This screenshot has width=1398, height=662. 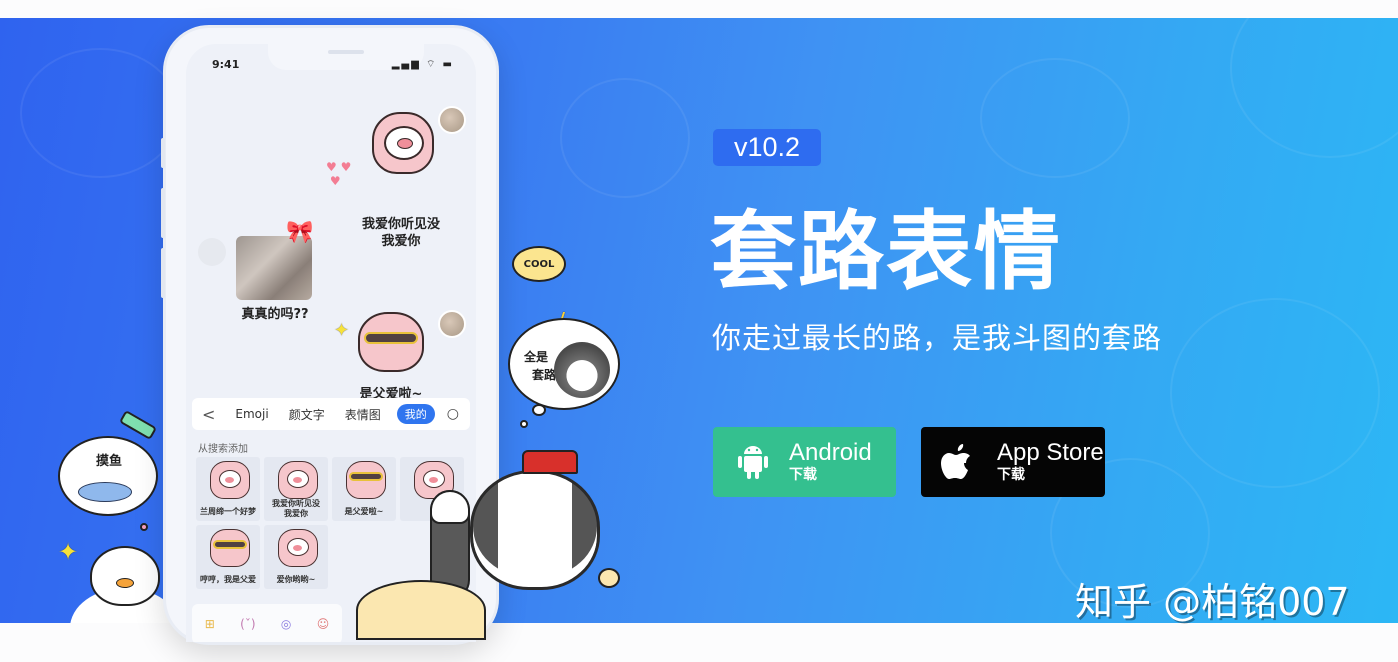 I want to click on android-download-sublabel: 下载, so click(x=803, y=475).